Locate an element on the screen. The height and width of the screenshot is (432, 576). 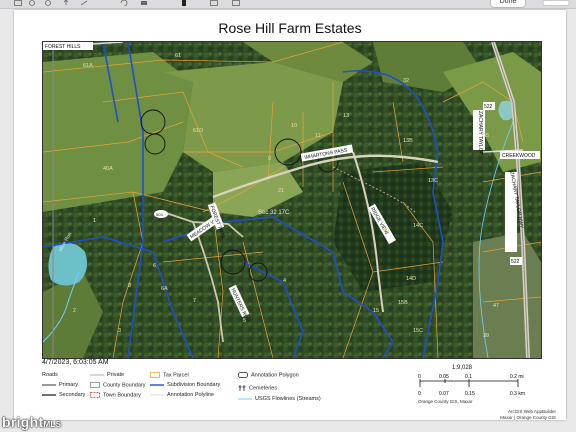
parcel-label: 6A is located at coordinates (164, 289).